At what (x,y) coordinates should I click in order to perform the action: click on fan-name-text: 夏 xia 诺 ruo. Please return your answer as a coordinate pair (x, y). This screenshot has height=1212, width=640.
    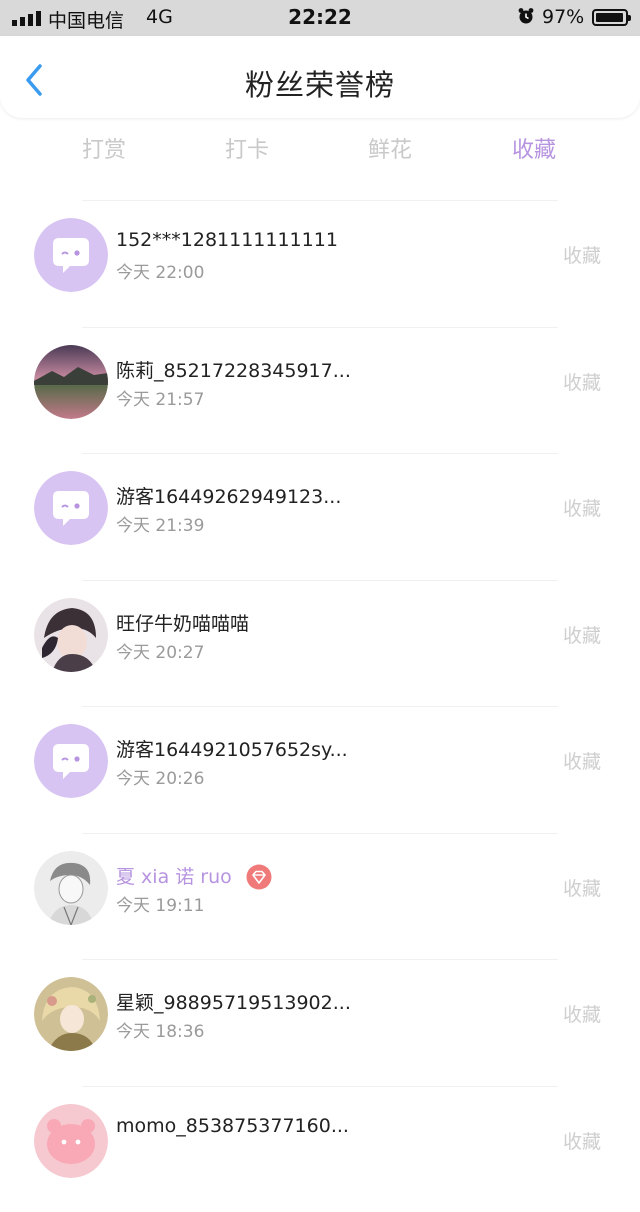
    Looking at the image, I should click on (174, 877).